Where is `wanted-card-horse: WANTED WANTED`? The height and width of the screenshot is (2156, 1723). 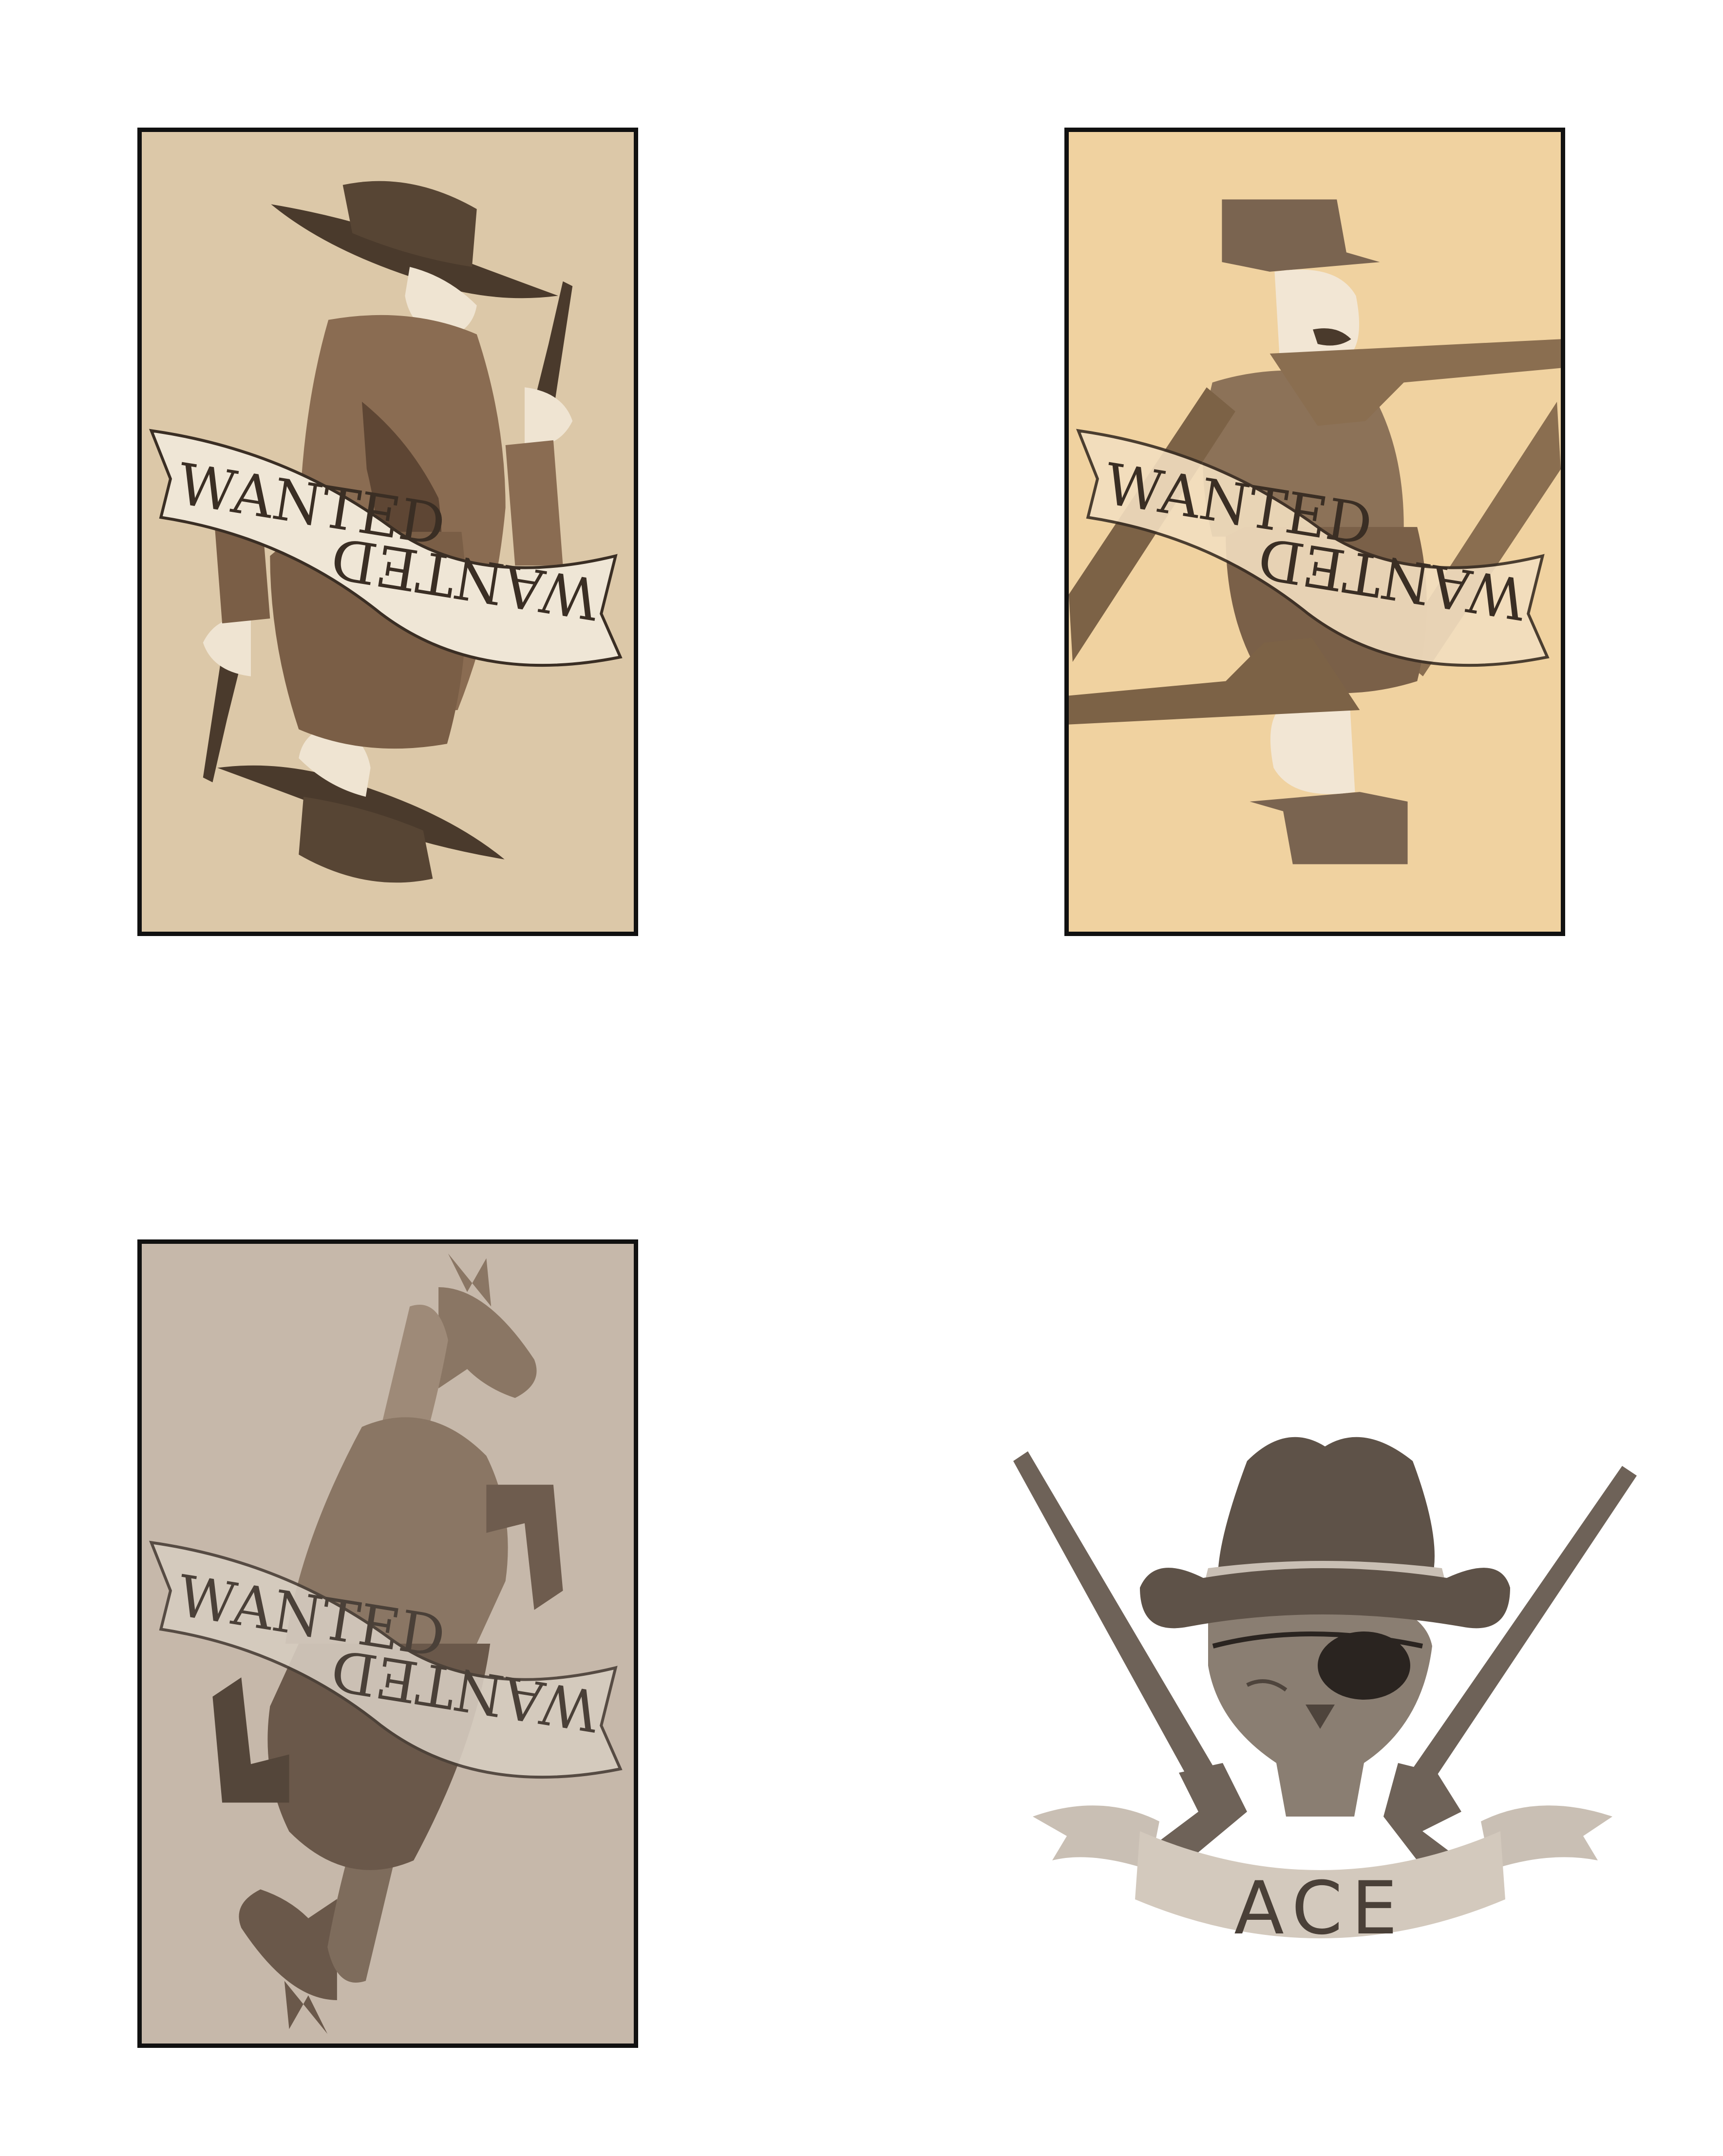
wanted-card-horse: WANTED WANTED is located at coordinates (388, 1643).